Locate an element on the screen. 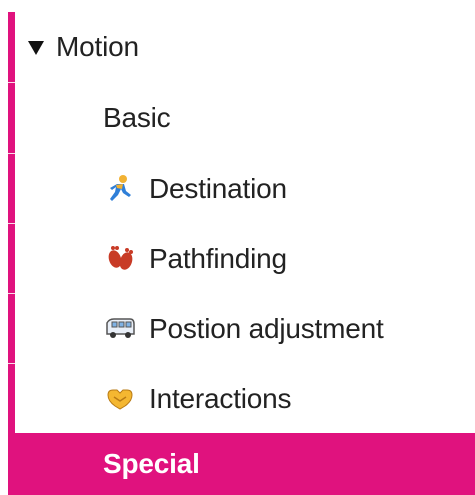 The width and height of the screenshot is (475, 495). section-label: Motion is located at coordinates (97, 46).